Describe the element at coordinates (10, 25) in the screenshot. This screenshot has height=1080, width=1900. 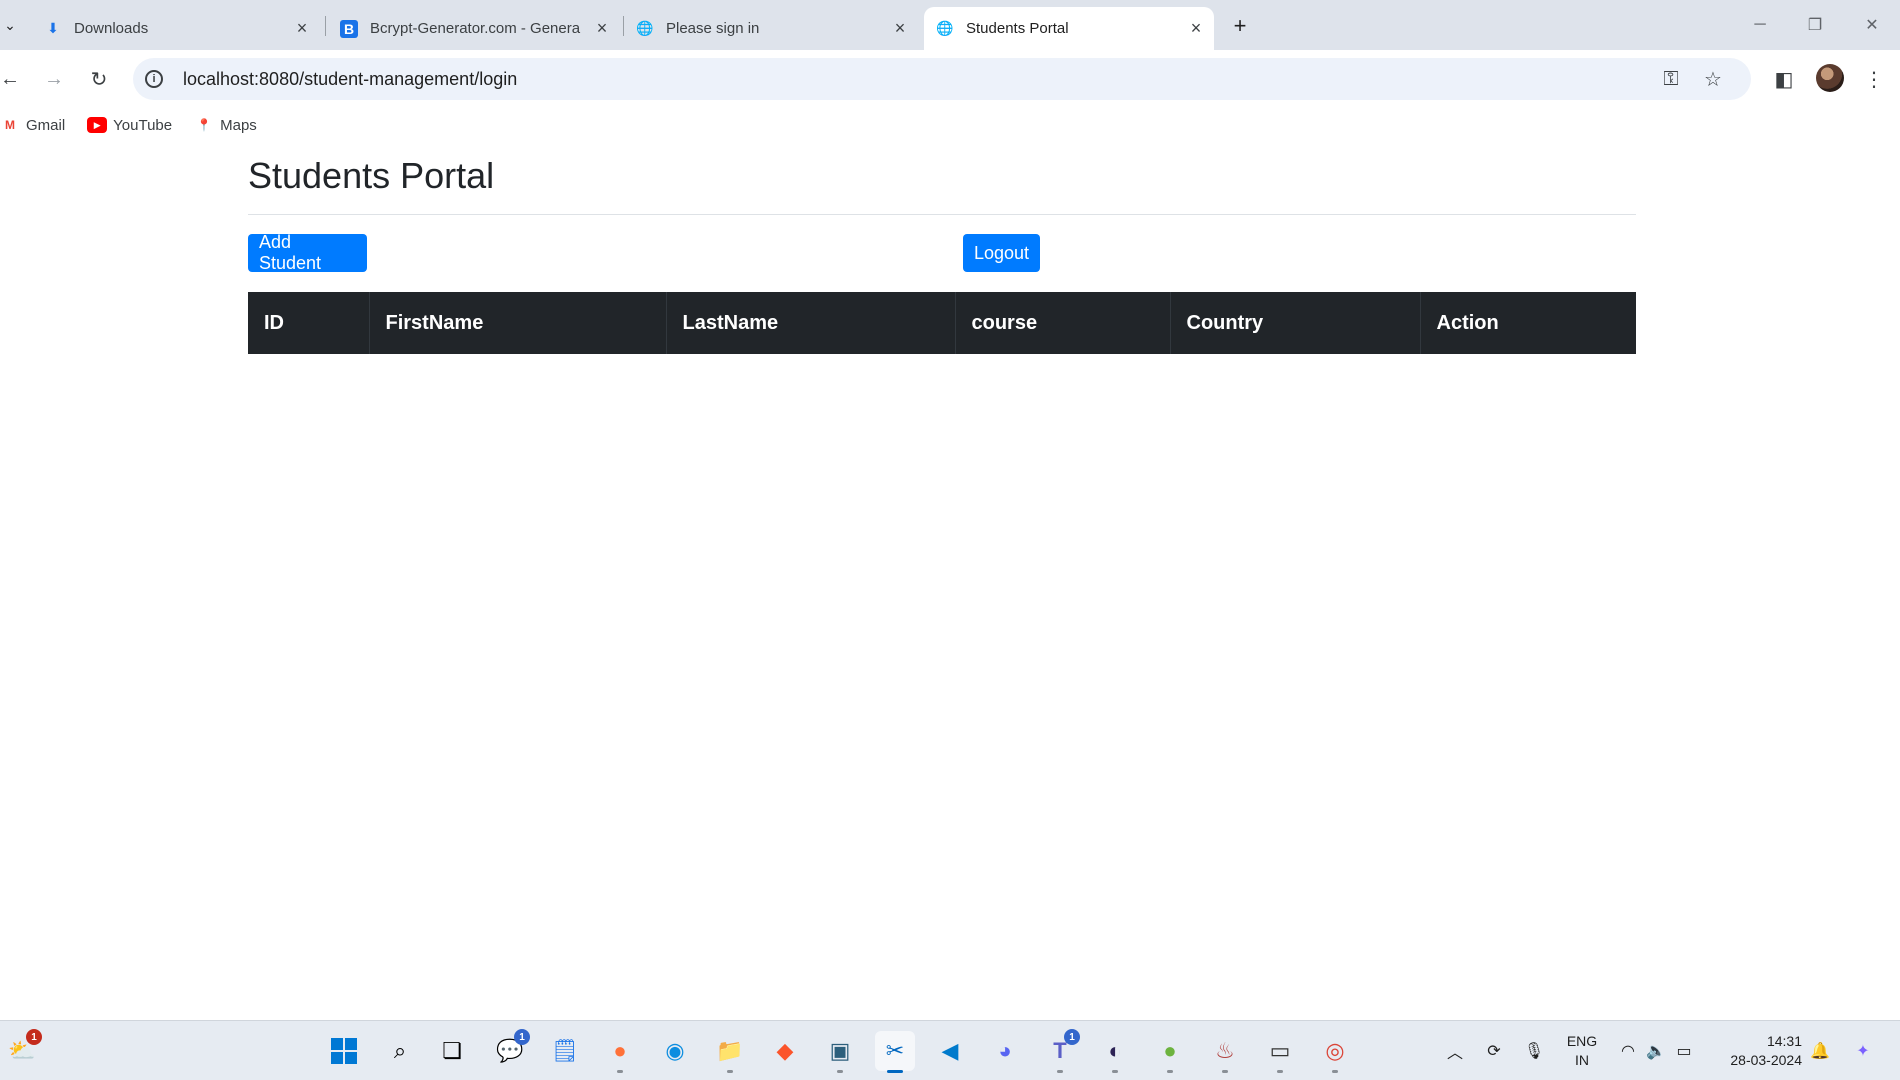
I see `tab-search-chevron-icon: ⌄` at that location.